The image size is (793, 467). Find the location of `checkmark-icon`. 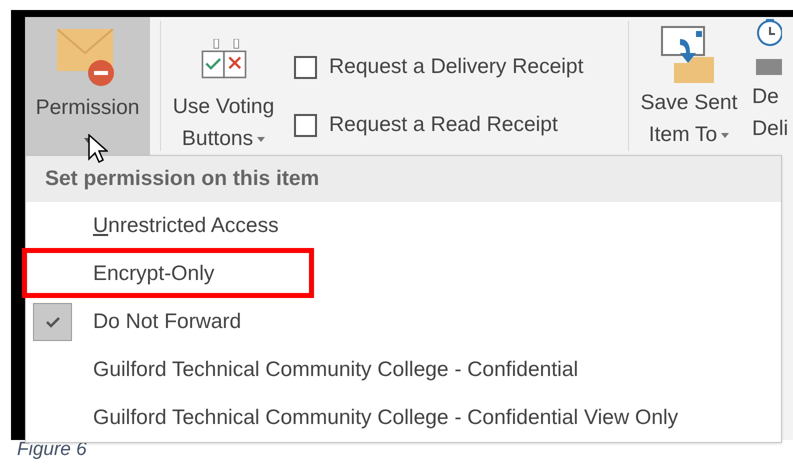

checkmark-icon is located at coordinates (53, 322).